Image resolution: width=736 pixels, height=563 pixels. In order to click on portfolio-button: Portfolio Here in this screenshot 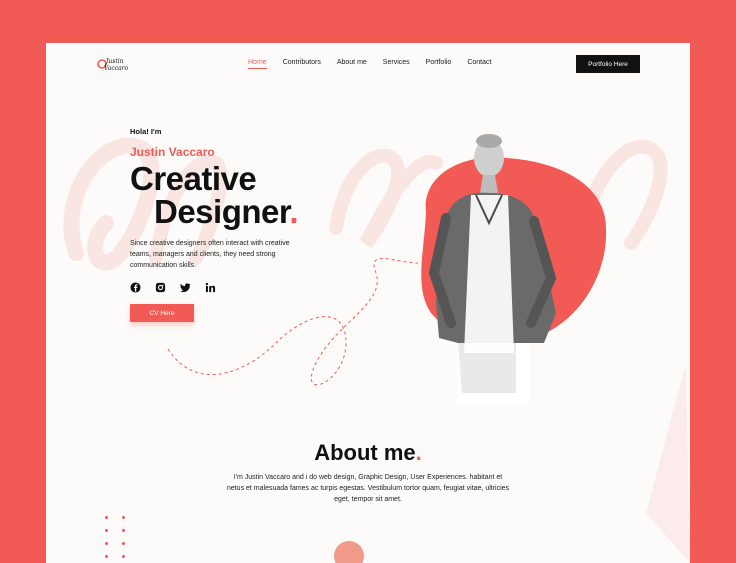, I will do `click(608, 64)`.